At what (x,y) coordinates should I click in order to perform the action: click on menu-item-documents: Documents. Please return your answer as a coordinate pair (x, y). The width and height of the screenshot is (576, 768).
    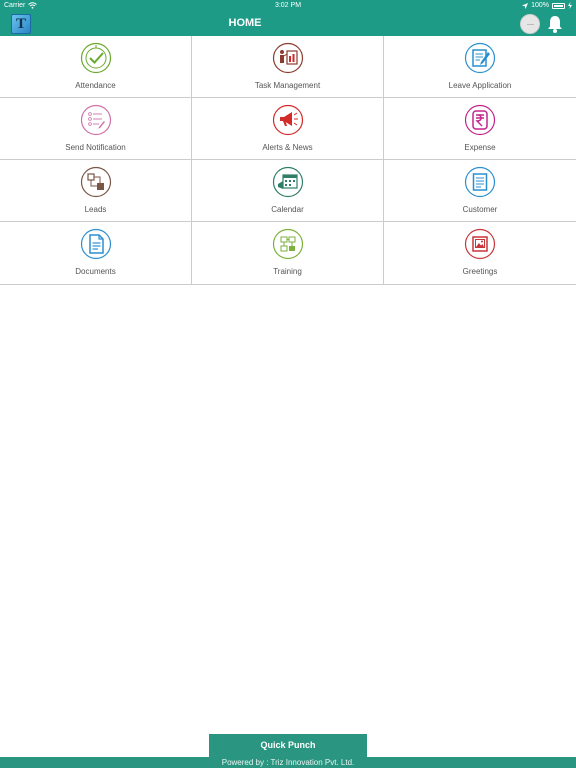
    Looking at the image, I should click on (96, 253).